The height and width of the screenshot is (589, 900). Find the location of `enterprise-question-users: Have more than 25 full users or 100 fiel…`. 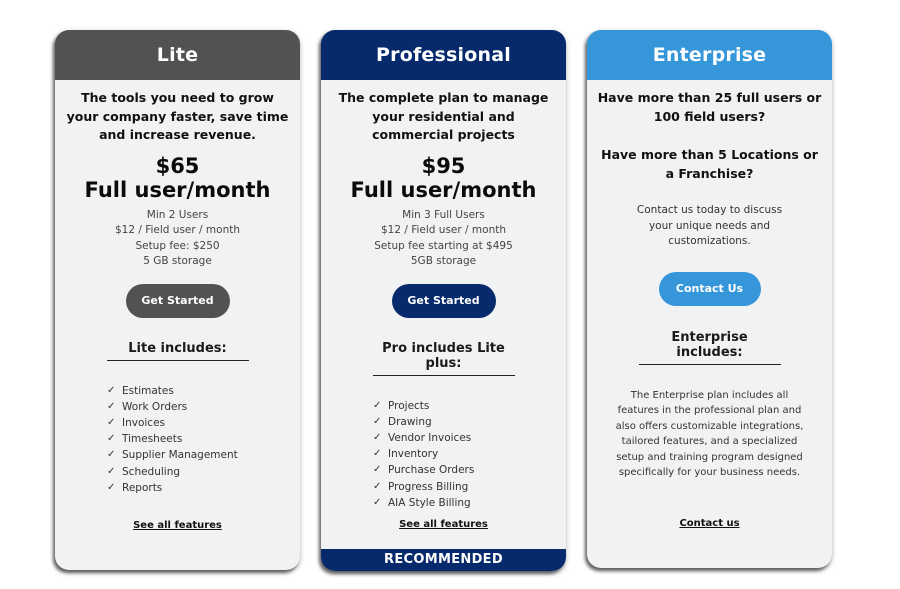

enterprise-question-users: Have more than 25 full users or 100 fiel… is located at coordinates (709, 107).